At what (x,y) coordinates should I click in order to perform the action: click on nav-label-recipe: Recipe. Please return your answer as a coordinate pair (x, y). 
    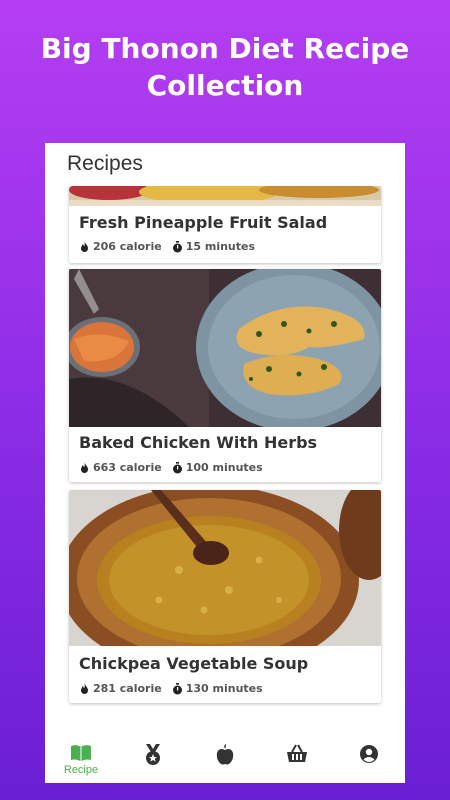
    Looking at the image, I should click on (81, 770).